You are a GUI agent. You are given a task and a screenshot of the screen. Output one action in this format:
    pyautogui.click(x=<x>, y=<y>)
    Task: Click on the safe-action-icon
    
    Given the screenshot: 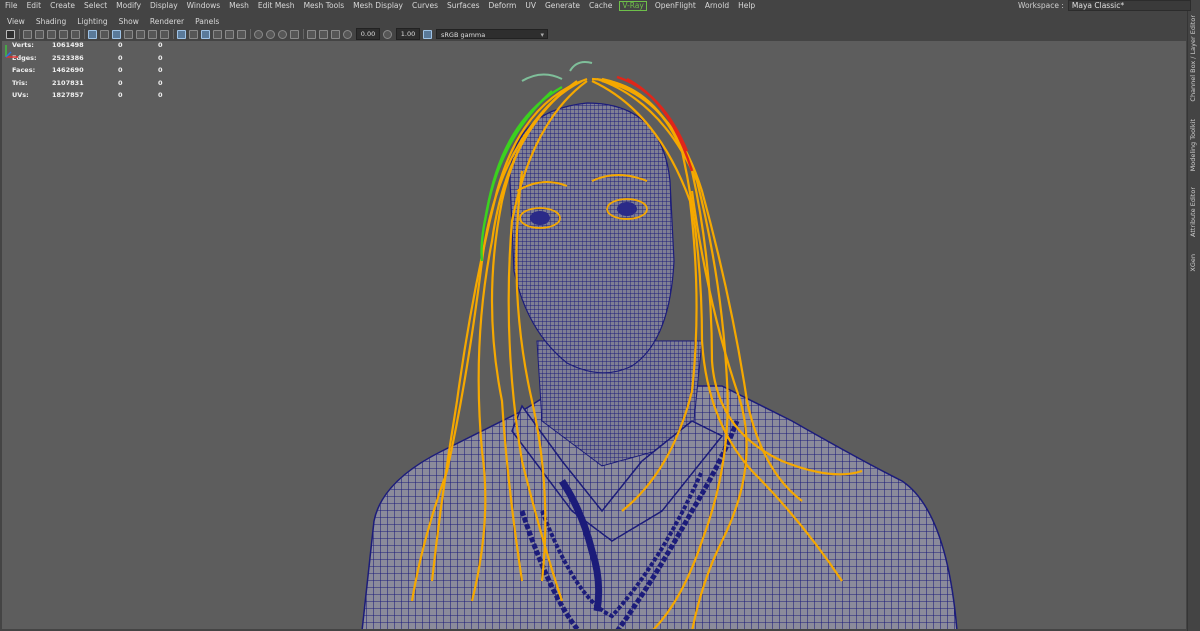 What is the action you would take?
    pyautogui.click(x=152, y=34)
    